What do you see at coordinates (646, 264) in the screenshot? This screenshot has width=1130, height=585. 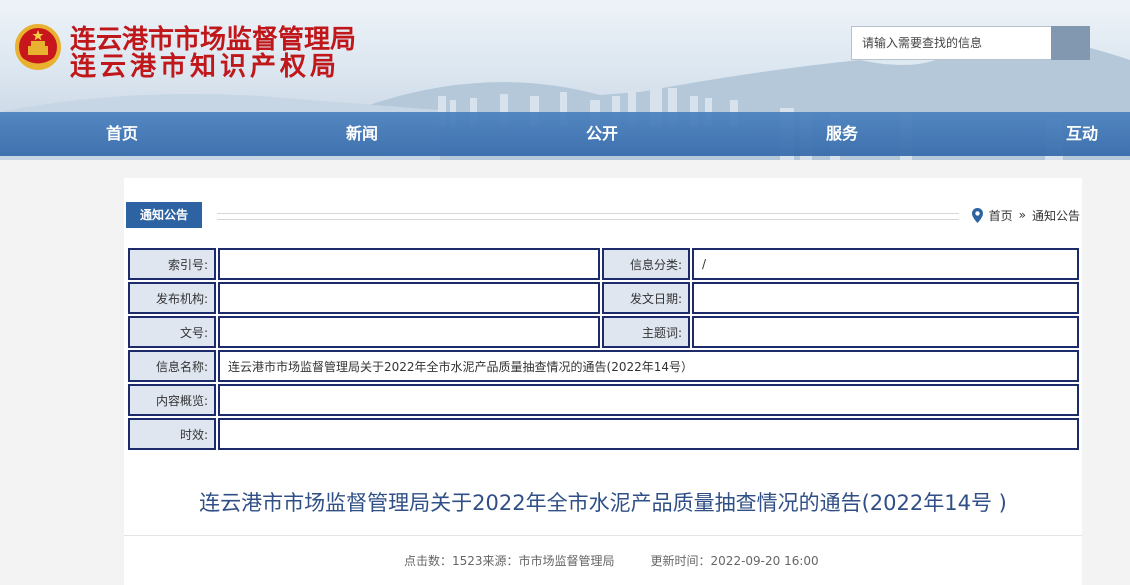 I see `category-label: 信息分类:` at bounding box center [646, 264].